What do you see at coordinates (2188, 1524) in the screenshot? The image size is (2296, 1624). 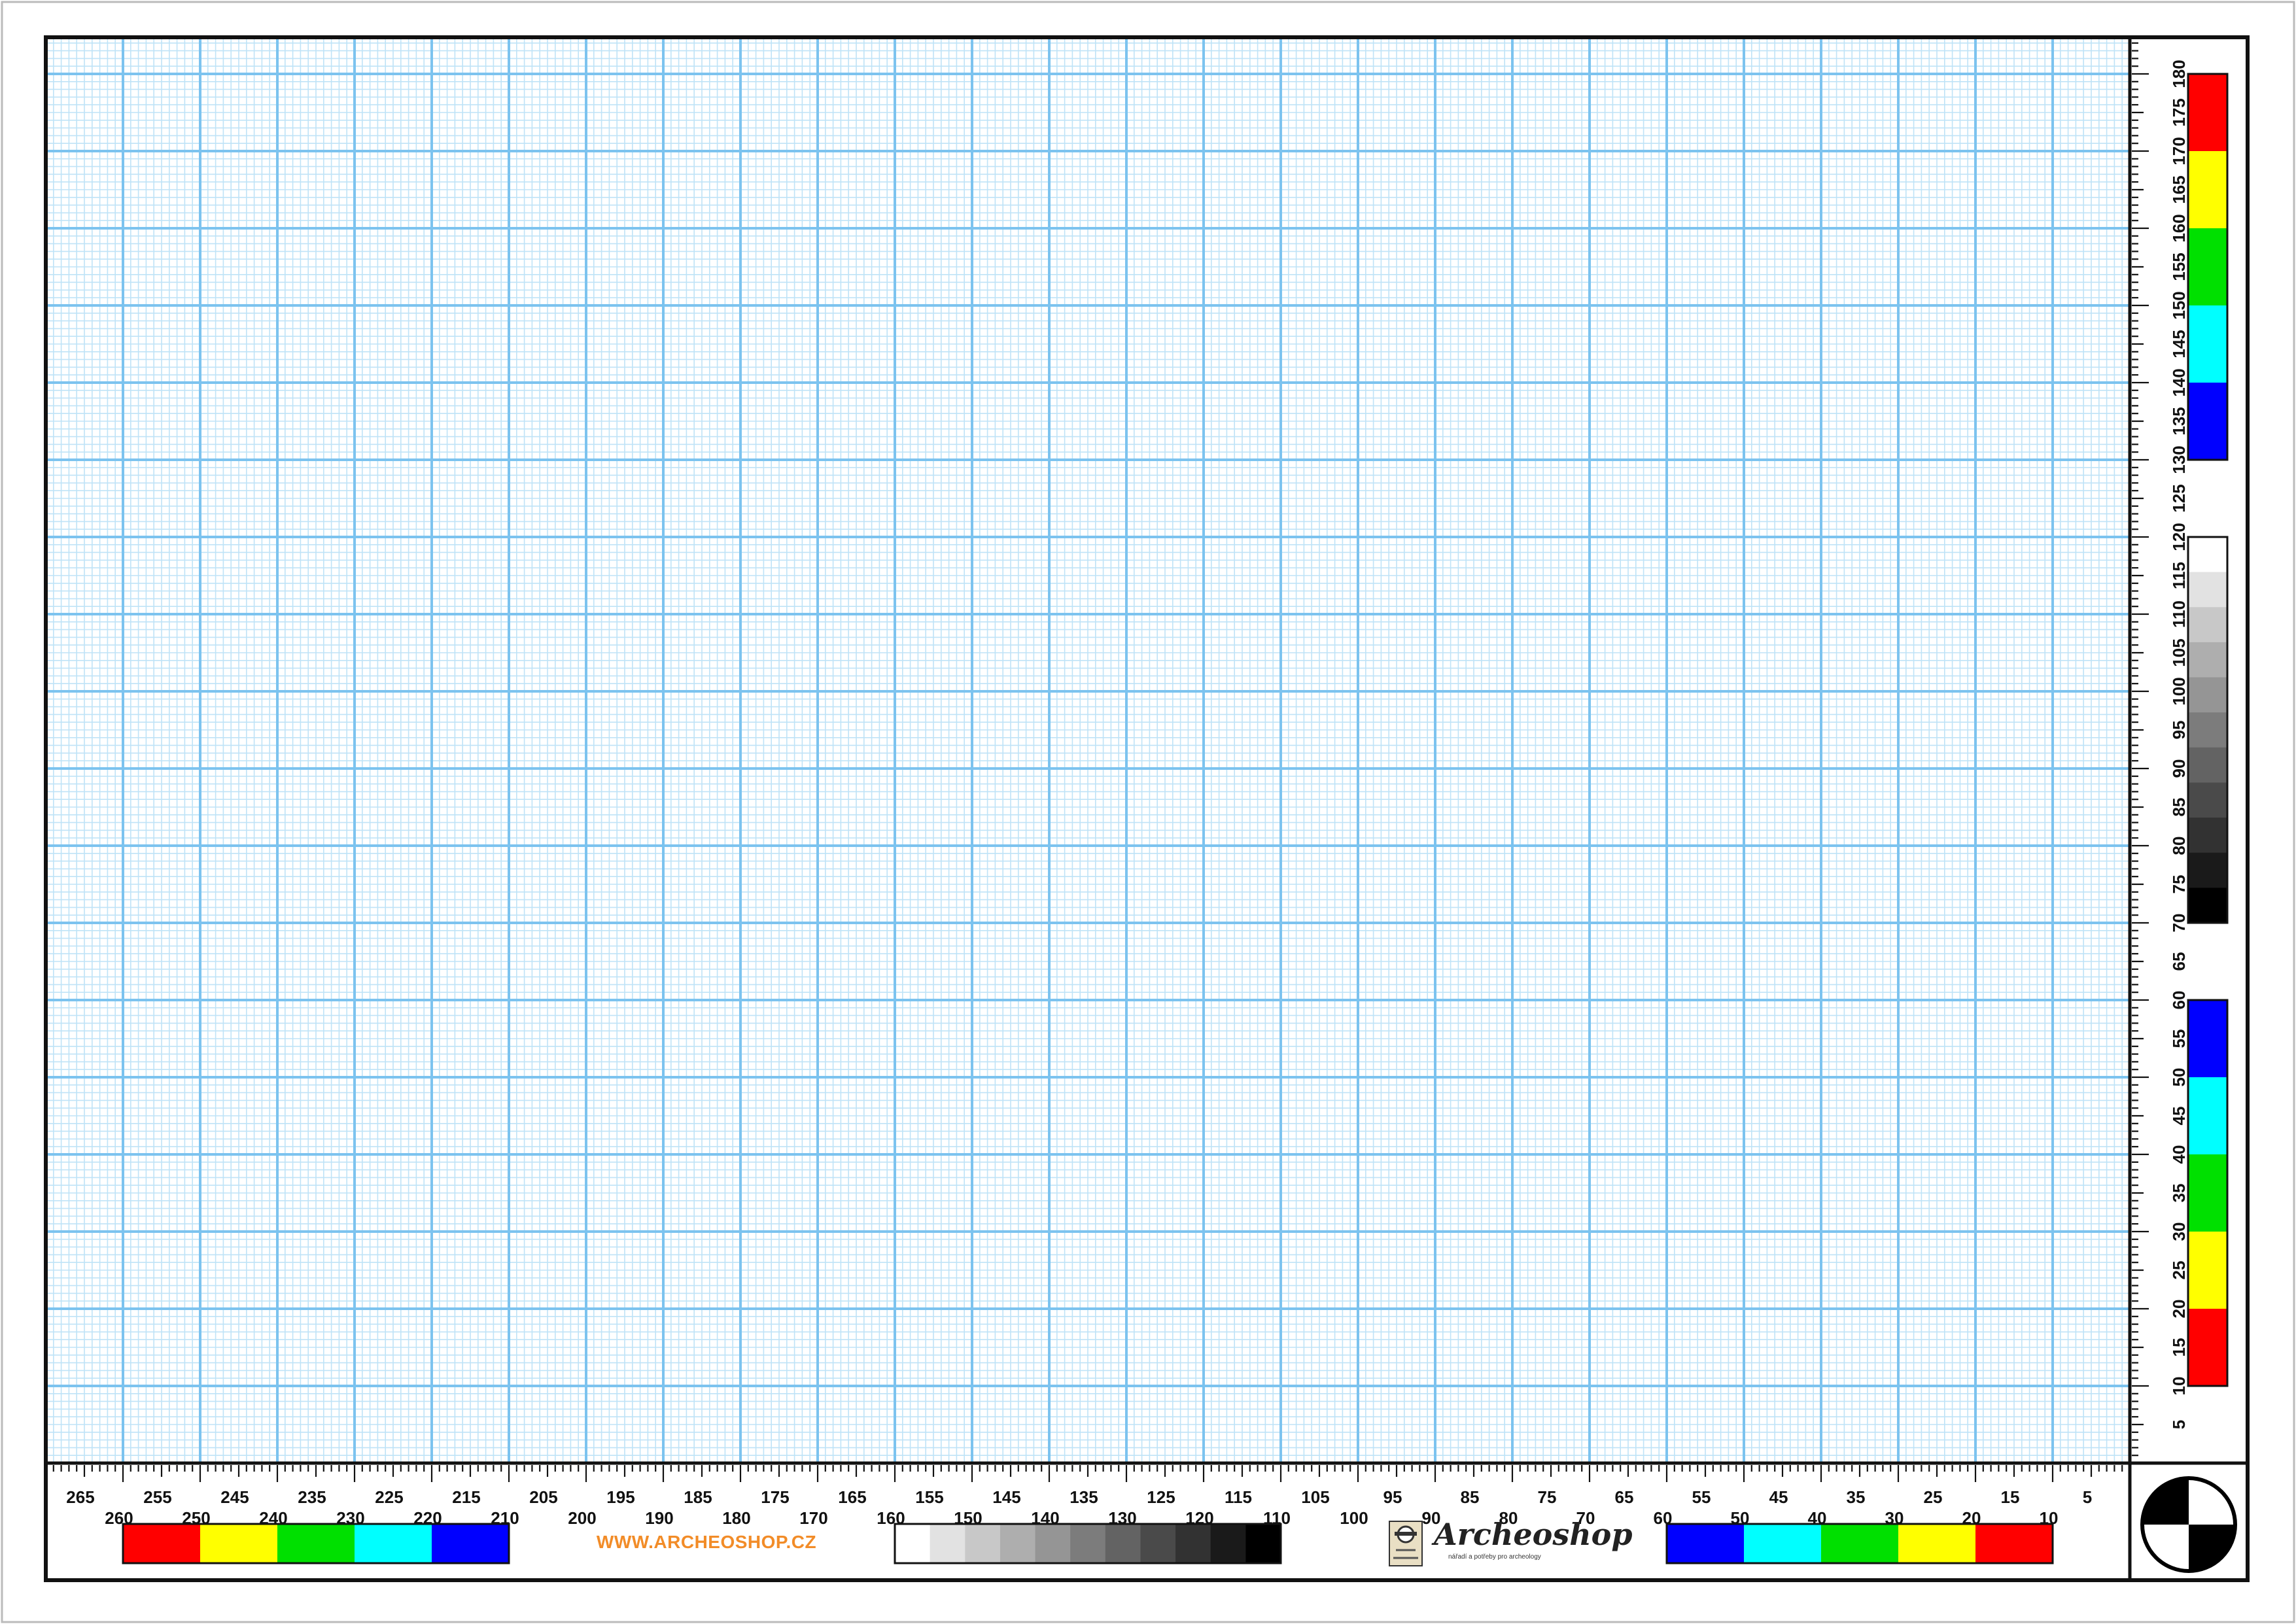 I see `target-marker-icon` at bounding box center [2188, 1524].